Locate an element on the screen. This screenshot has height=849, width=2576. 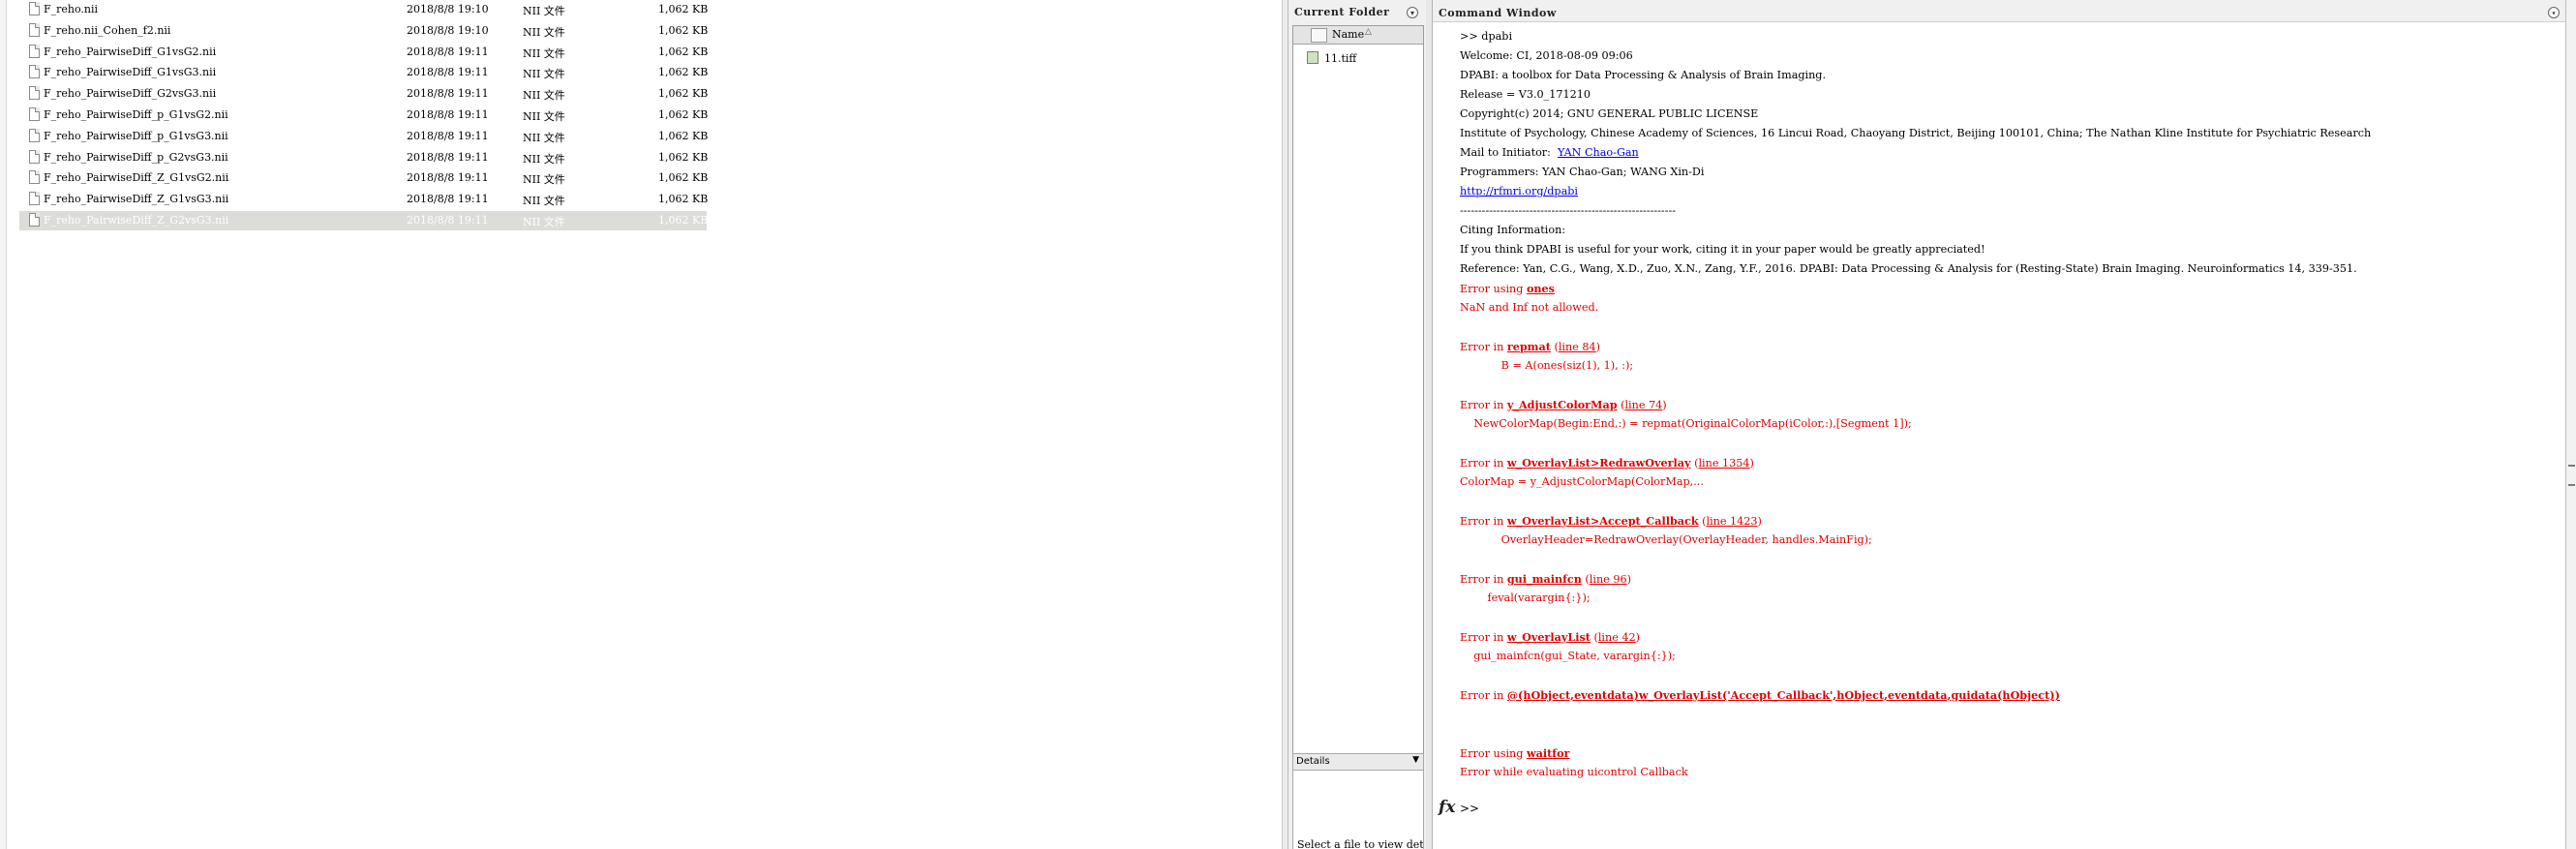
output-link: line 1354 is located at coordinates (1724, 463).